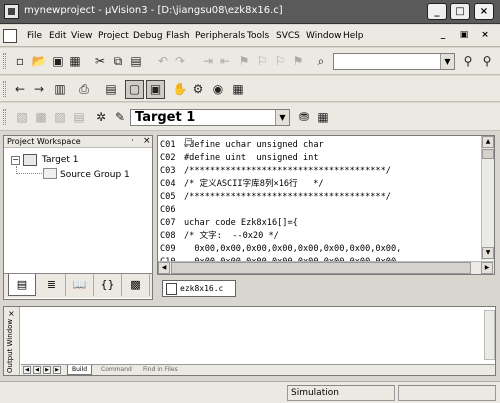 The width and height of the screenshot is (500, 403). I want to click on output-tabs: ◀ ◀ ▶ ▶ Build Command Find in Files, so click(258, 369).